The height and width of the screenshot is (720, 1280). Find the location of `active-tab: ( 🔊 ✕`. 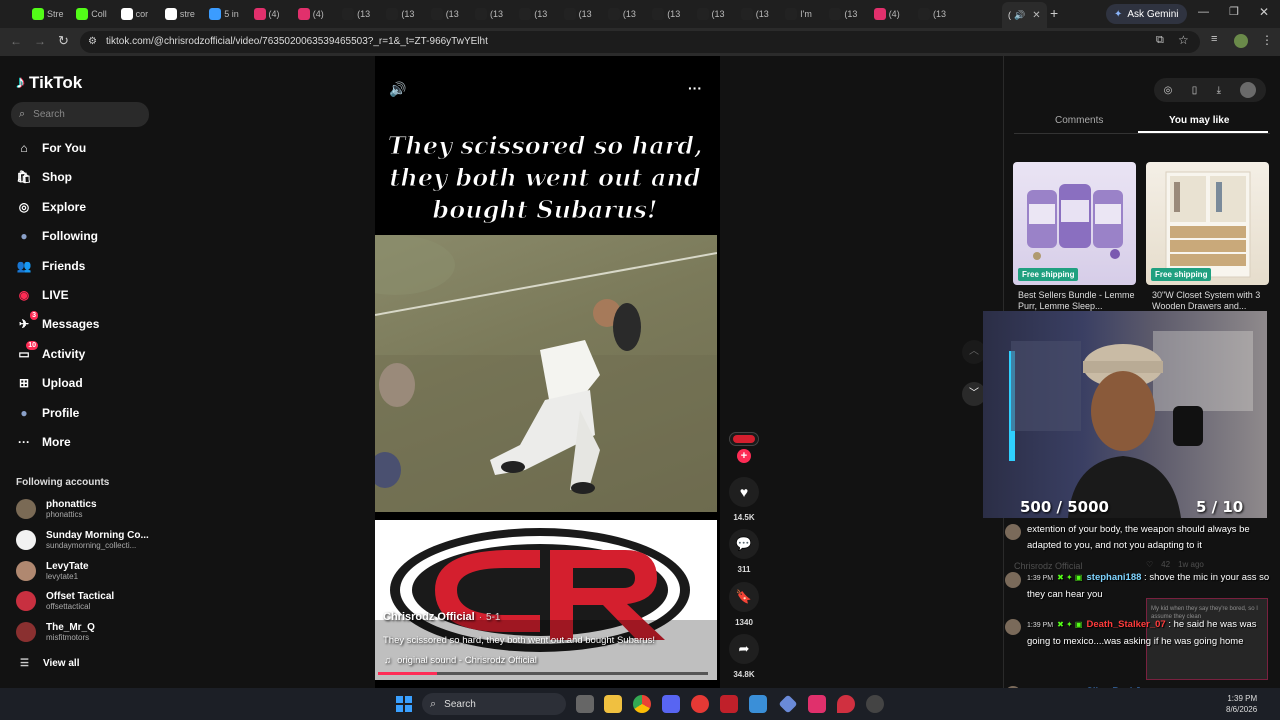

active-tab: ( 🔊 ✕ is located at coordinates (1024, 15).